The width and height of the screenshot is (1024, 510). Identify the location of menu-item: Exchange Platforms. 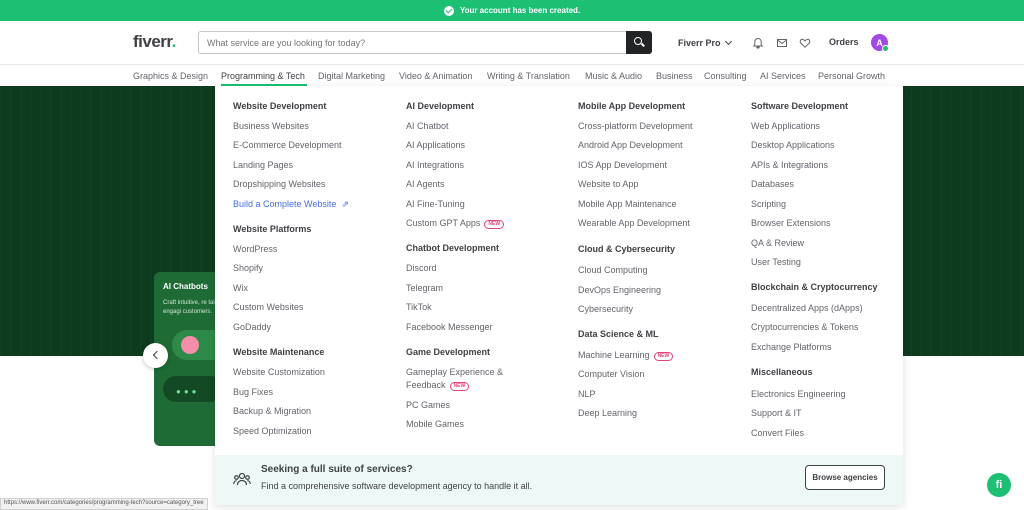
(791, 347).